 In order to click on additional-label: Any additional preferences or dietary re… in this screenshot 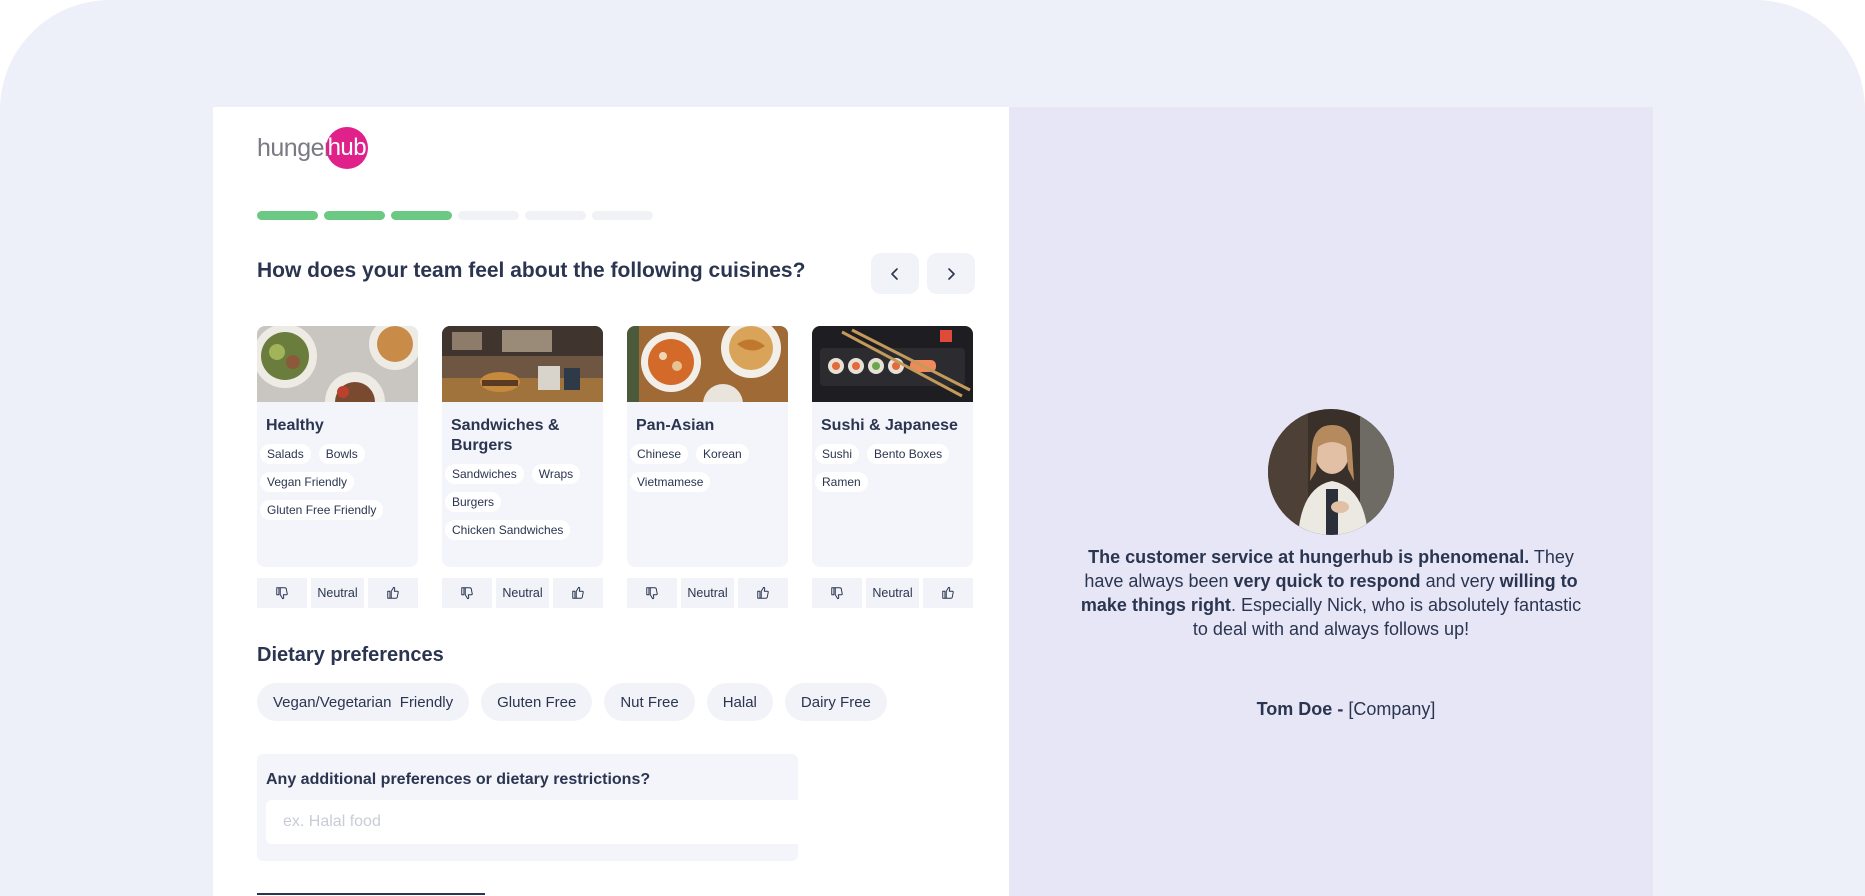, I will do `click(458, 779)`.